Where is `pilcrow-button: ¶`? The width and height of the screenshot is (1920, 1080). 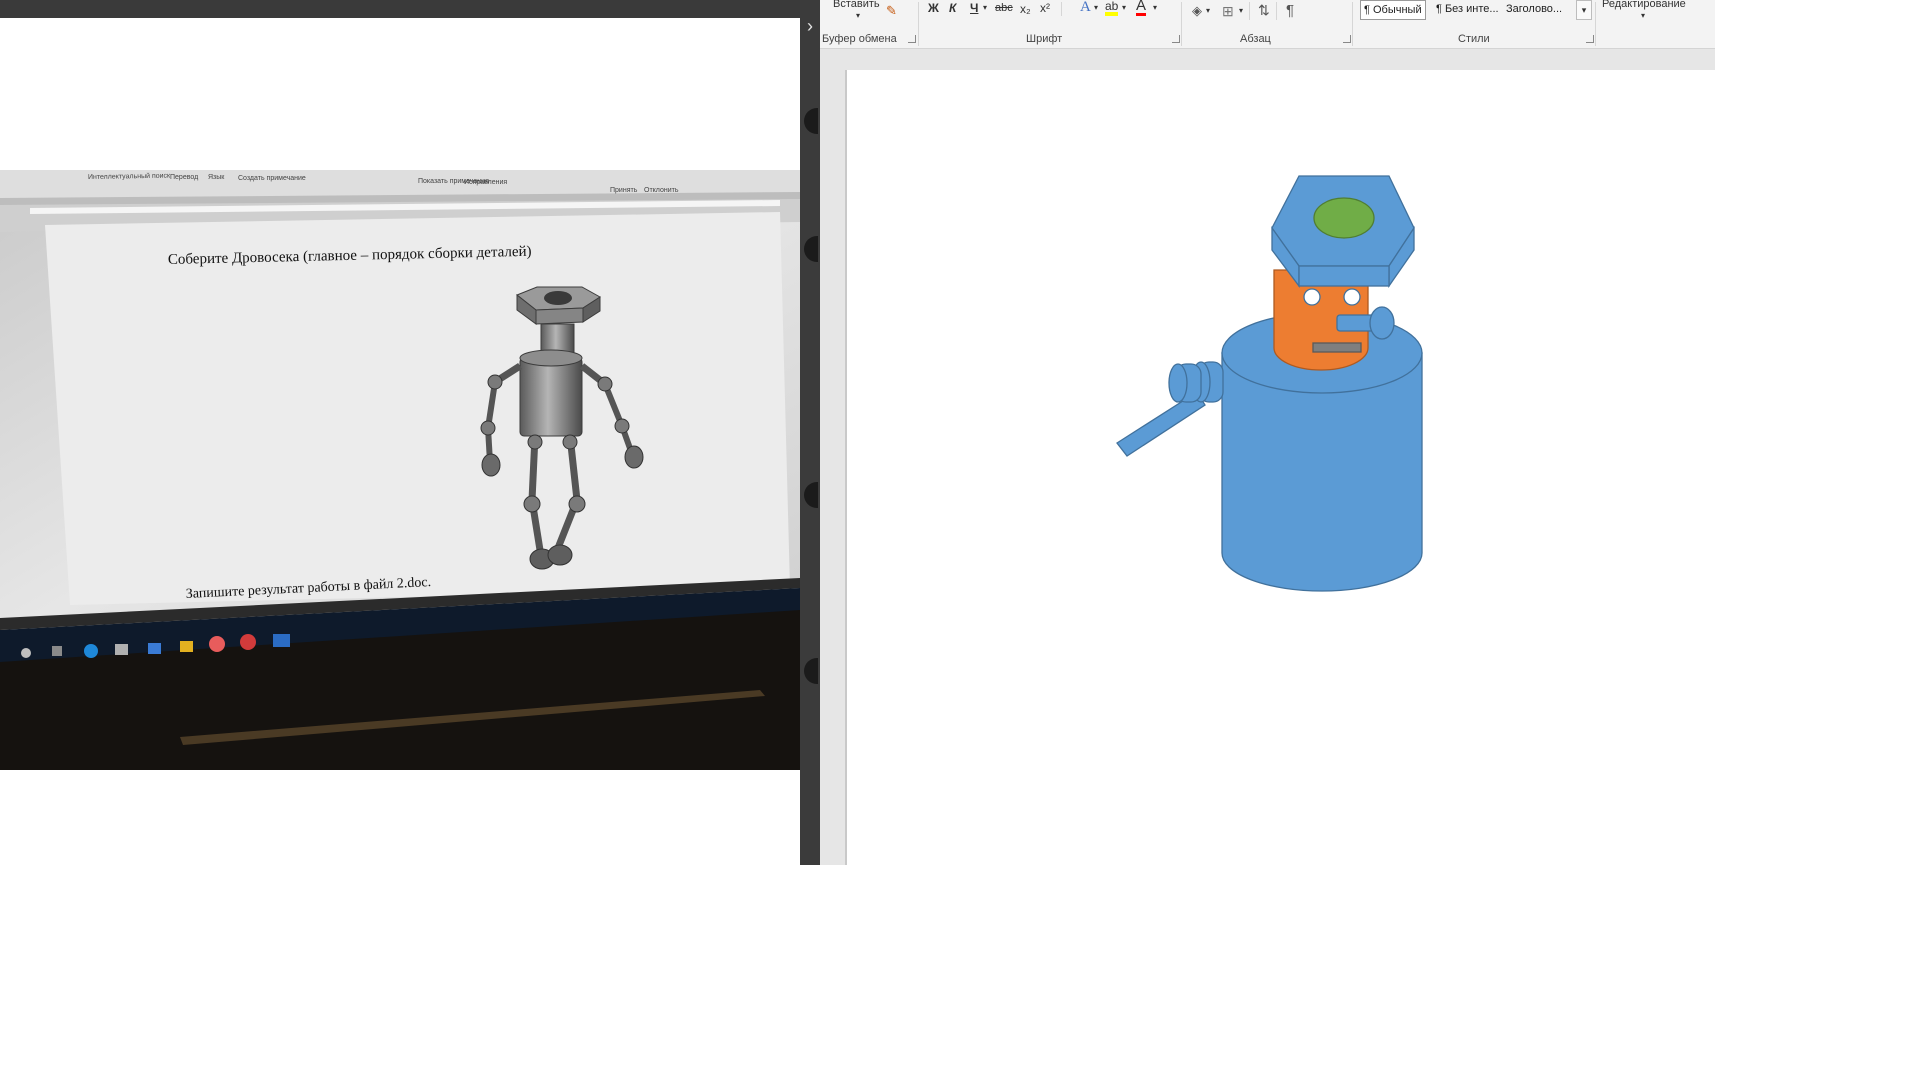 pilcrow-button: ¶ is located at coordinates (1290, 10).